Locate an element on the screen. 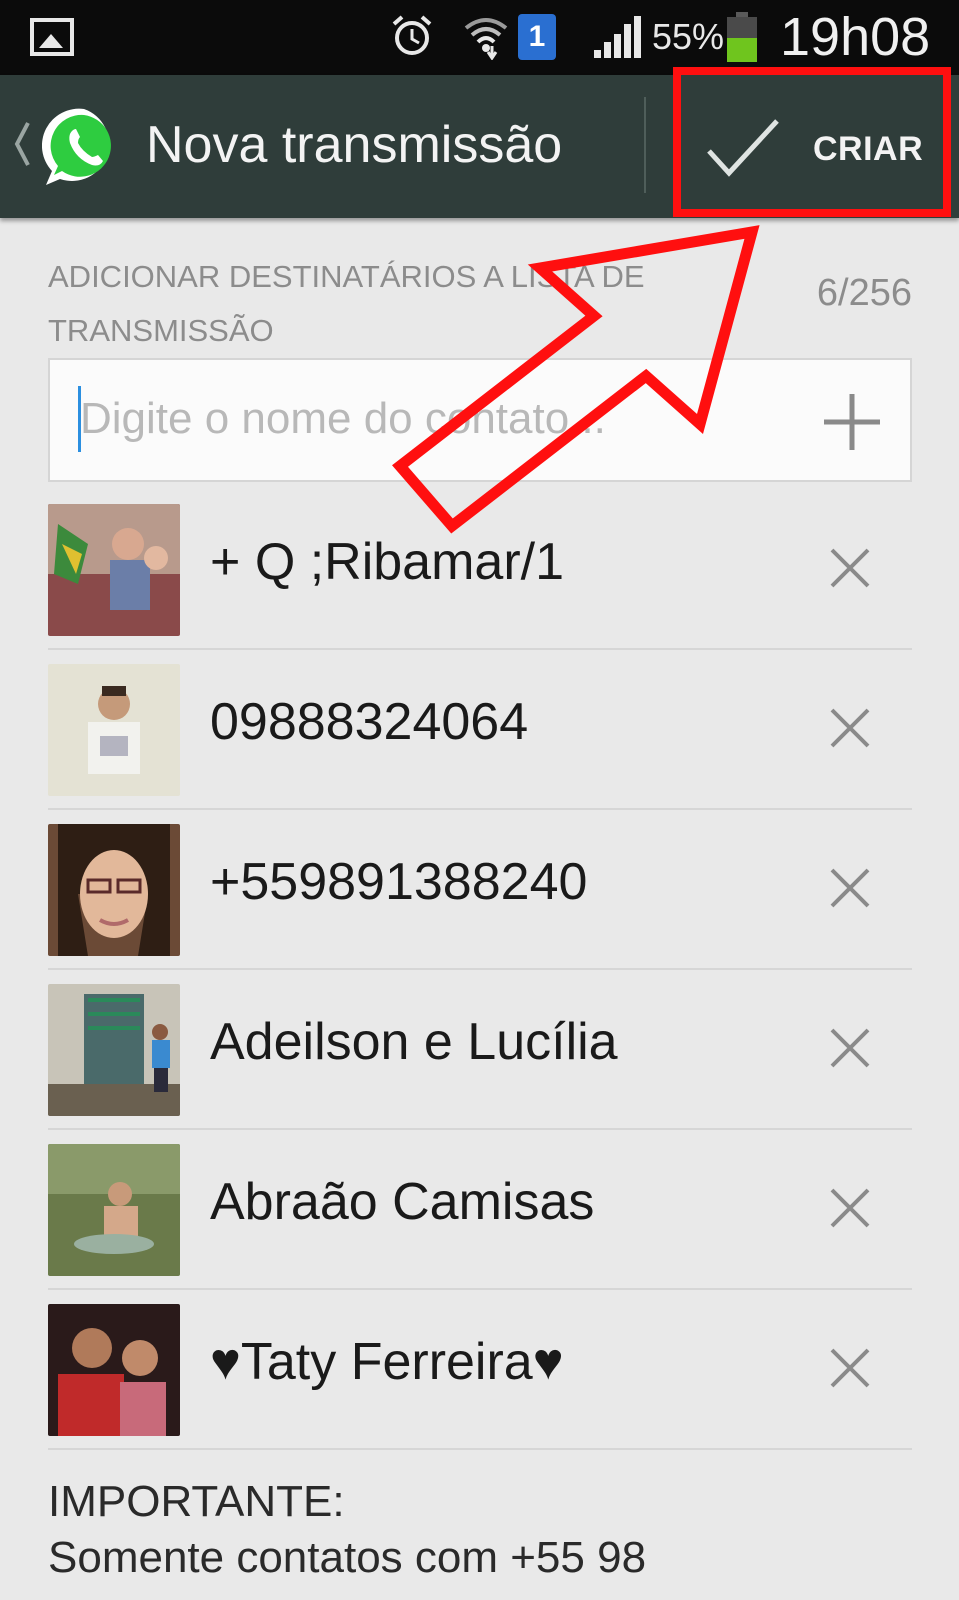 The width and height of the screenshot is (959, 1600). contact-name: 09888324064 is located at coordinates (369, 722).